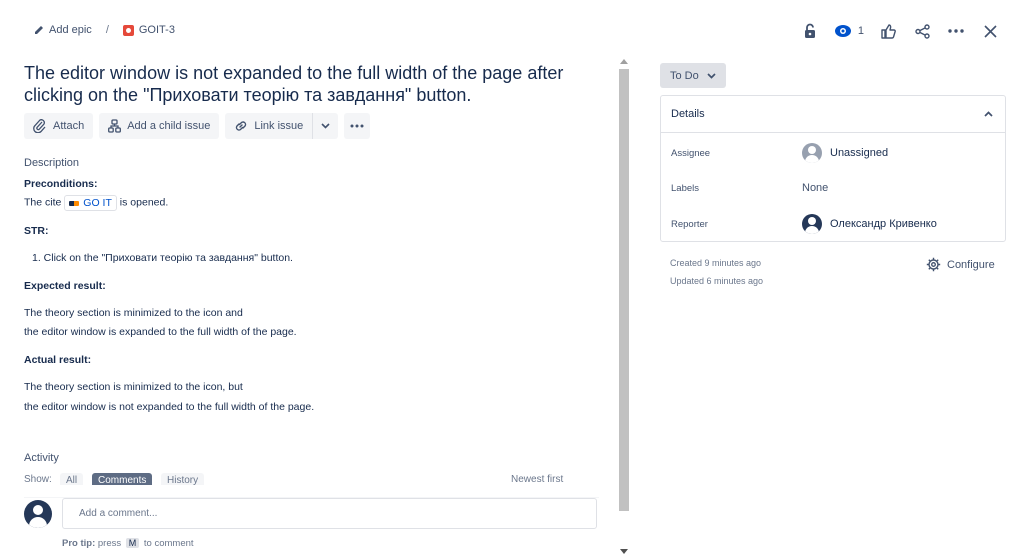 Image resolution: width=1020 pixels, height=558 pixels. I want to click on cite-prefix: The cite, so click(43, 202).